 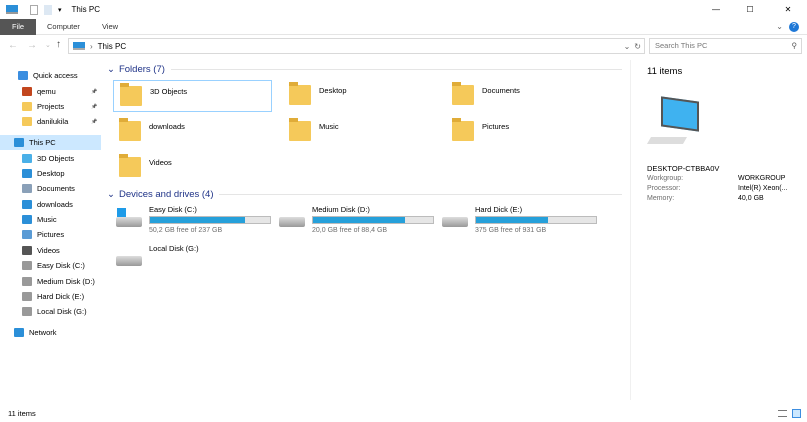 I want to click on keyboard-icon, so click(x=667, y=140).